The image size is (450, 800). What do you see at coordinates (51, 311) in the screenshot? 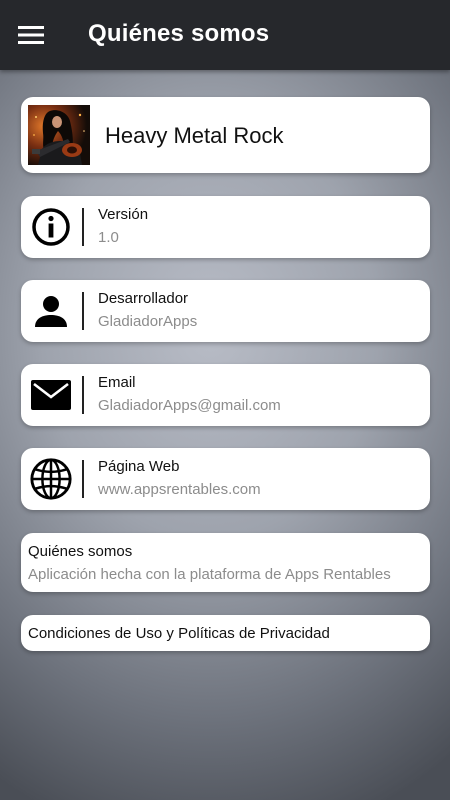
I see `person-icon` at bounding box center [51, 311].